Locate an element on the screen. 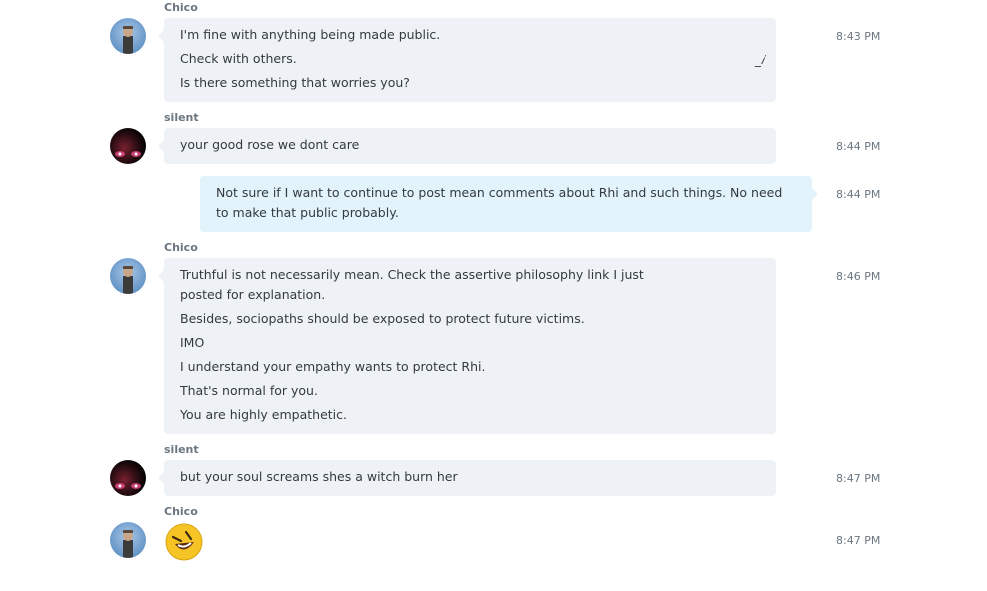 The image size is (987, 591). laughing-emoji-icon is located at coordinates (184, 542).